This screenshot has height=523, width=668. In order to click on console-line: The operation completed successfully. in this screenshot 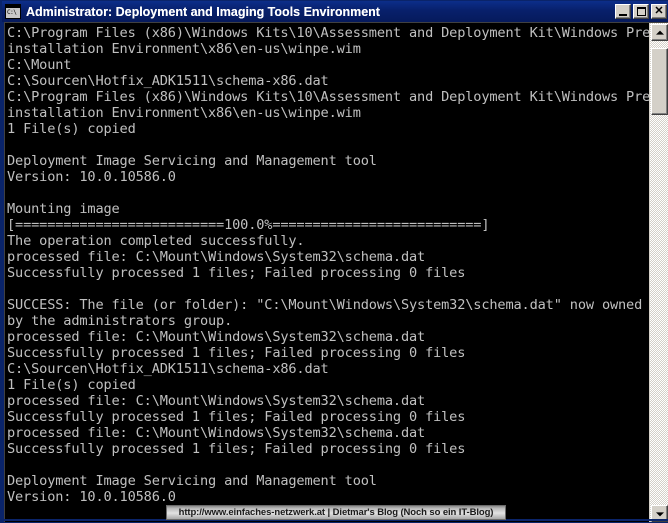, I will do `click(156, 241)`.